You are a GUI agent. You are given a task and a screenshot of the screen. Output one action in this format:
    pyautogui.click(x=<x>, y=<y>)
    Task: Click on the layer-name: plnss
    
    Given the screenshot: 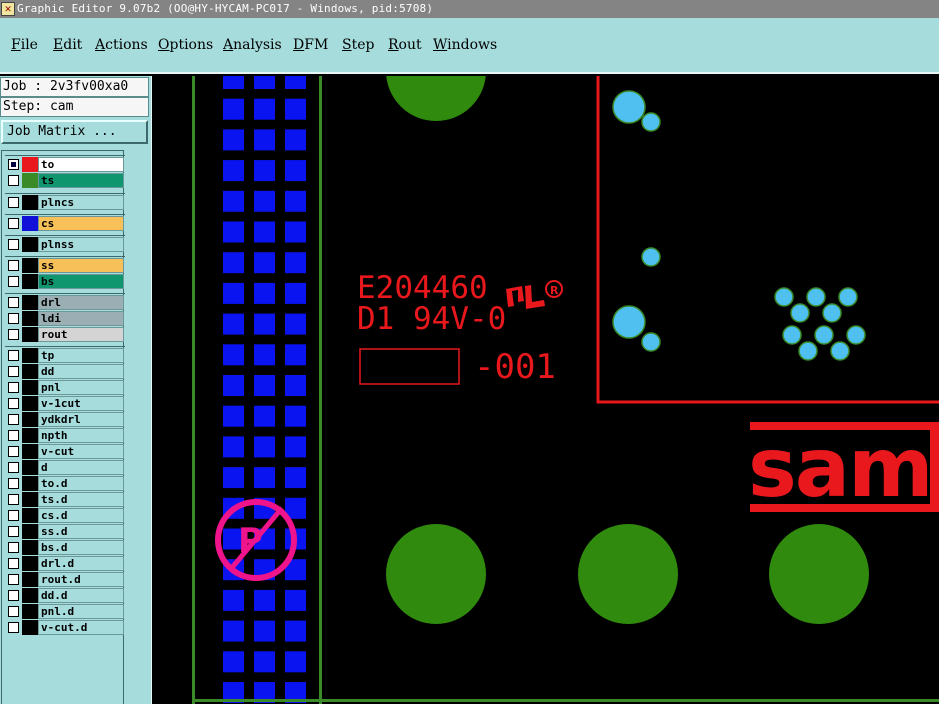 What is the action you would take?
    pyautogui.click(x=81, y=244)
    